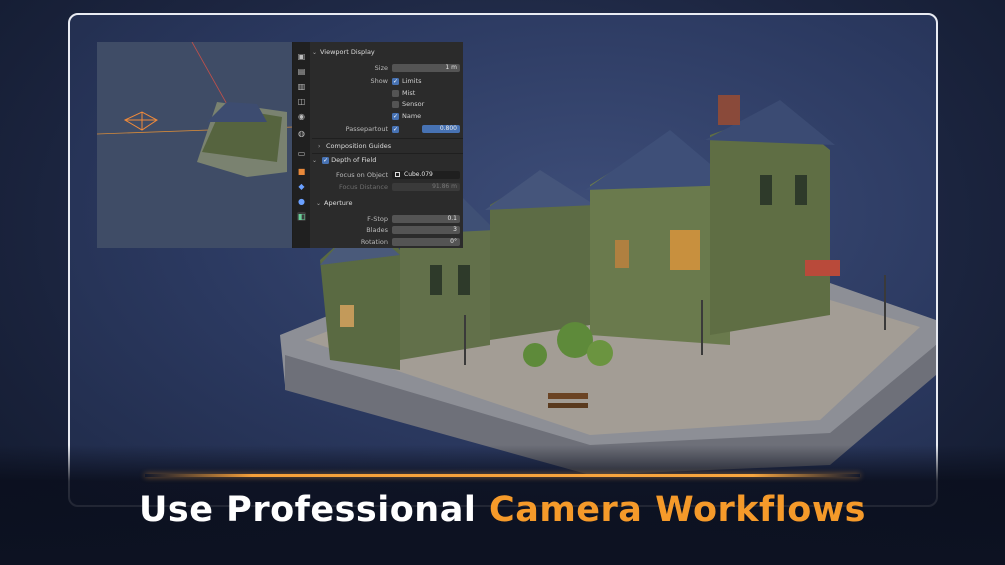 The image size is (1005, 565). What do you see at coordinates (301, 216) in the screenshot?
I see `camera-data-icon: ◧` at bounding box center [301, 216].